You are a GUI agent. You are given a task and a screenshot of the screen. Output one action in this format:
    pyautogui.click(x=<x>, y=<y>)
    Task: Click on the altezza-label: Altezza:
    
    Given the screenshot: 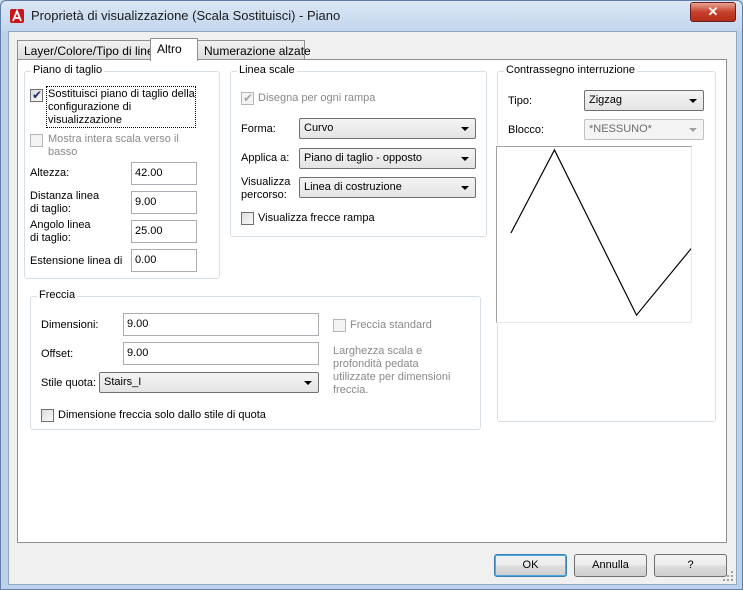 What is the action you would take?
    pyautogui.click(x=50, y=173)
    